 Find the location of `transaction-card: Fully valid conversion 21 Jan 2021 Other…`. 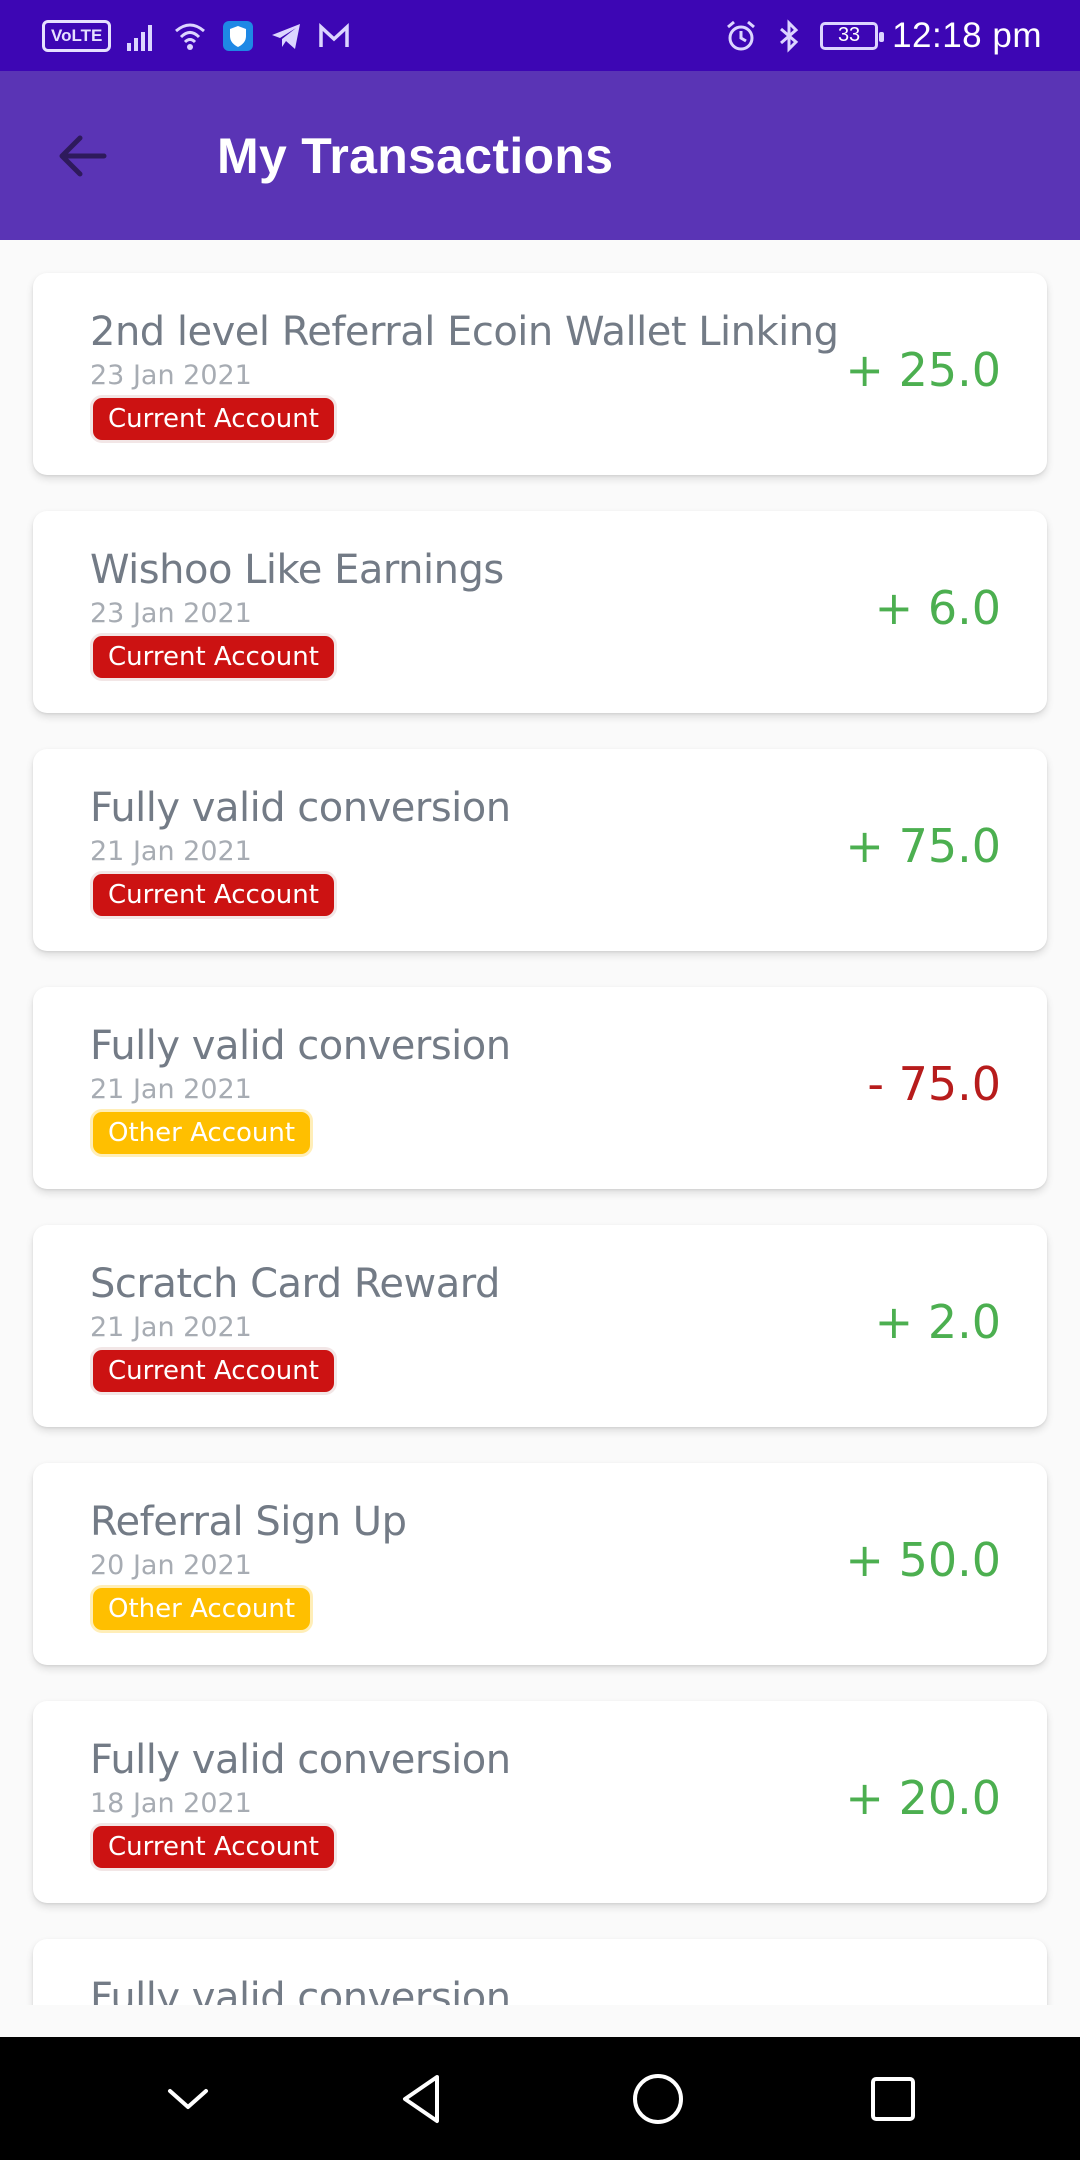

transaction-card: Fully valid conversion 21 Jan 2021 Other… is located at coordinates (540, 1088).